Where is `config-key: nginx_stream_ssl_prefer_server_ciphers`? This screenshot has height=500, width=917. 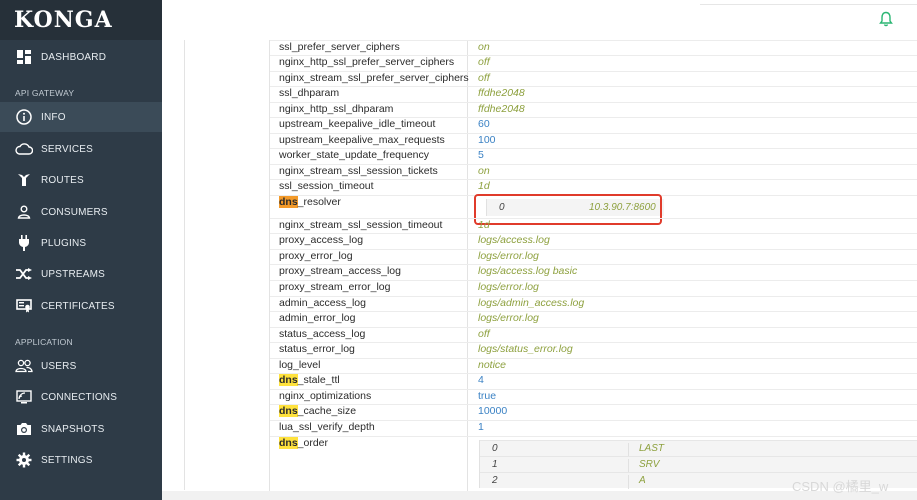 config-key: nginx_stream_ssl_prefer_server_ciphers is located at coordinates (374, 78).